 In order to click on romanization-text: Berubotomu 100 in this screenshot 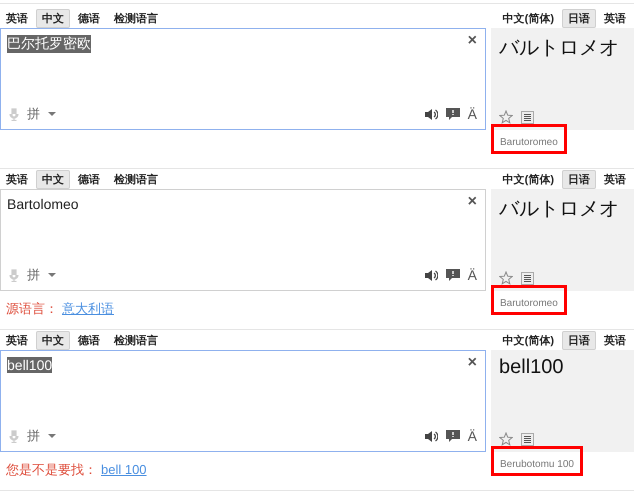, I will do `click(537, 461)`.